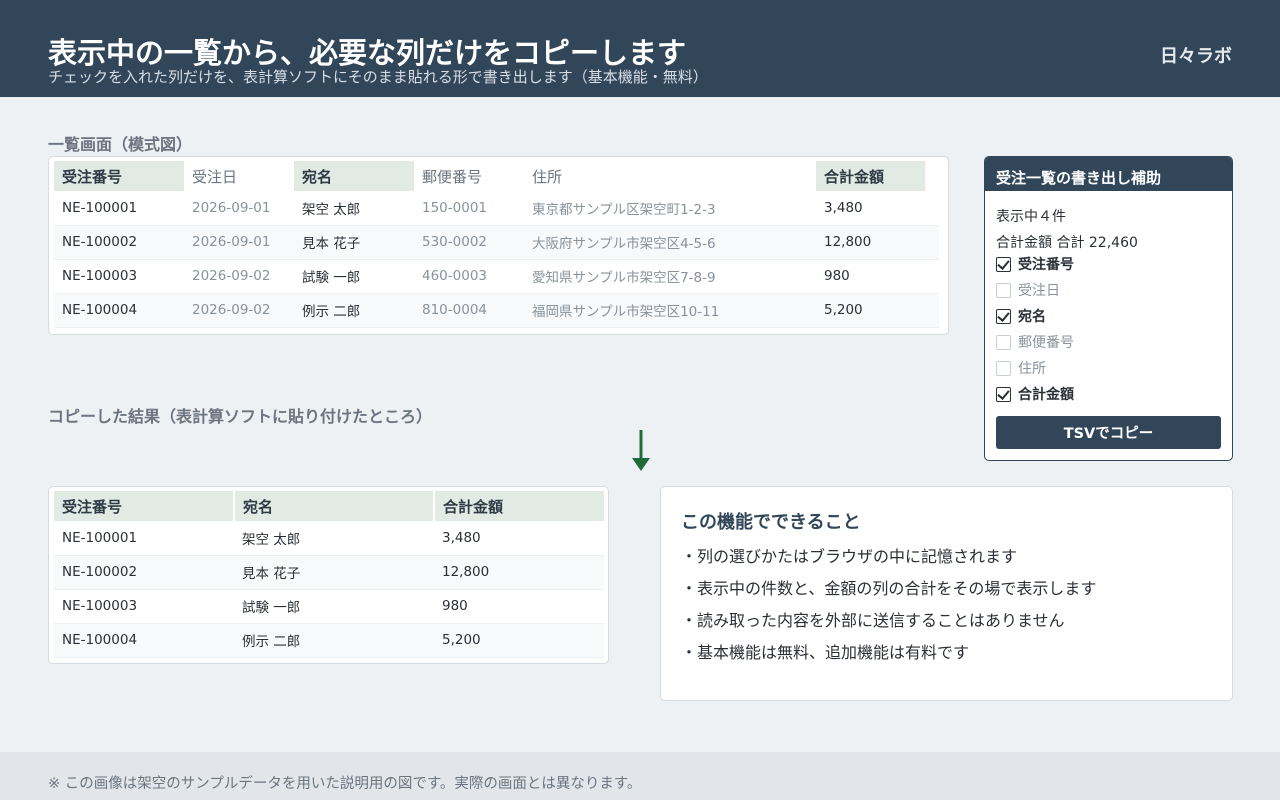 This screenshot has height=800, width=1280. Describe the element at coordinates (932, 176) in the screenshot. I see `list-col-spacer` at that location.